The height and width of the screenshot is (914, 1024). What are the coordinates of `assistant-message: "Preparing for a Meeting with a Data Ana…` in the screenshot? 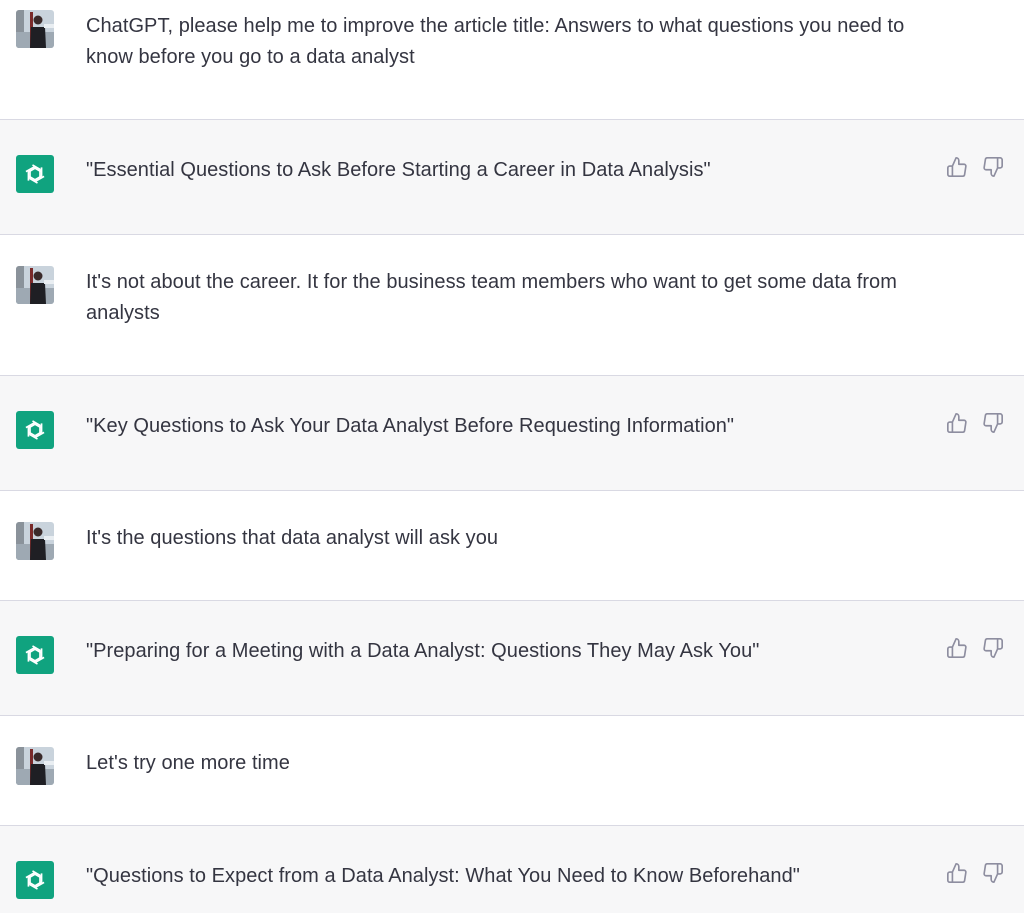 It's located at (512, 658).